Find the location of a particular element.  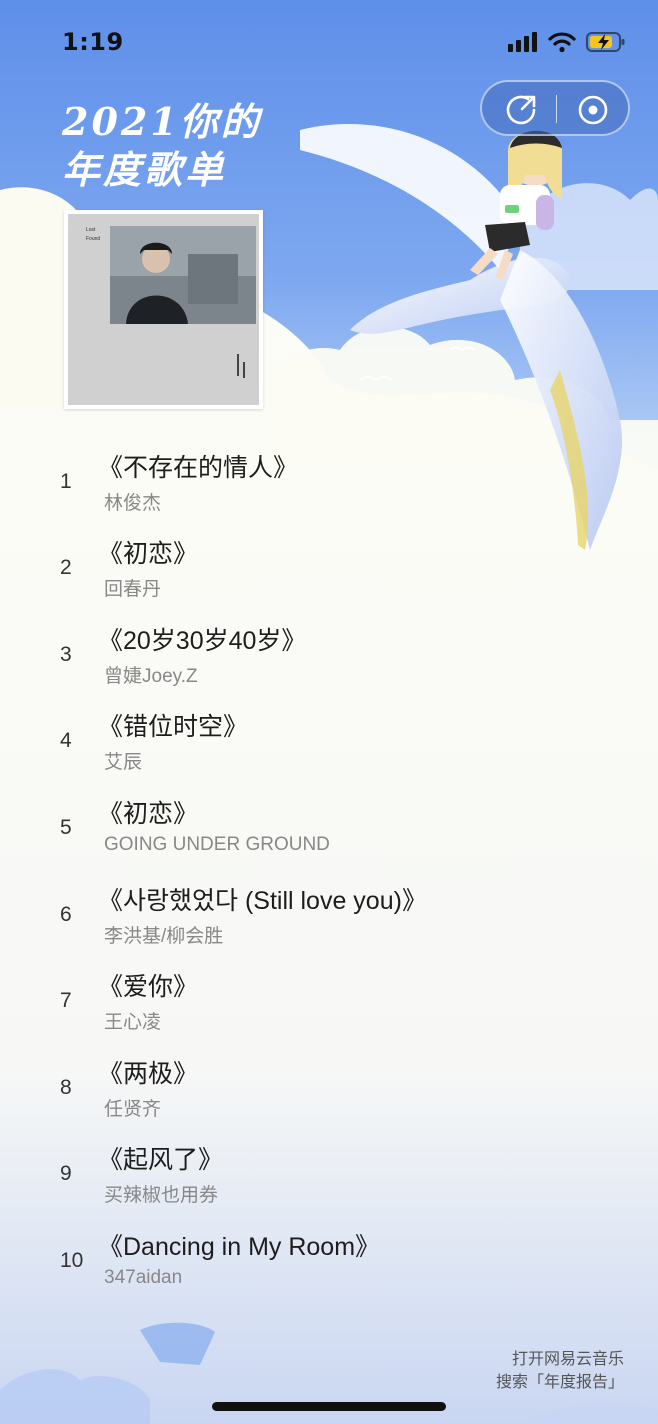

song-artist: 王心凌 is located at coordinates (133, 1022).